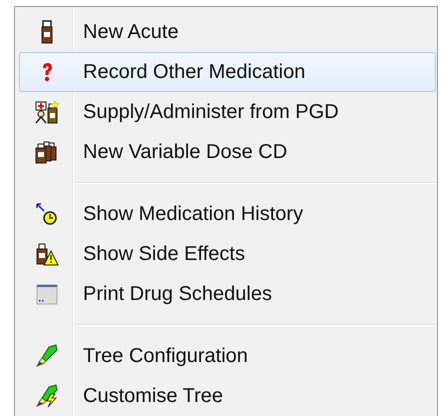  What do you see at coordinates (47, 32) in the screenshot?
I see `bottle-icon` at bounding box center [47, 32].